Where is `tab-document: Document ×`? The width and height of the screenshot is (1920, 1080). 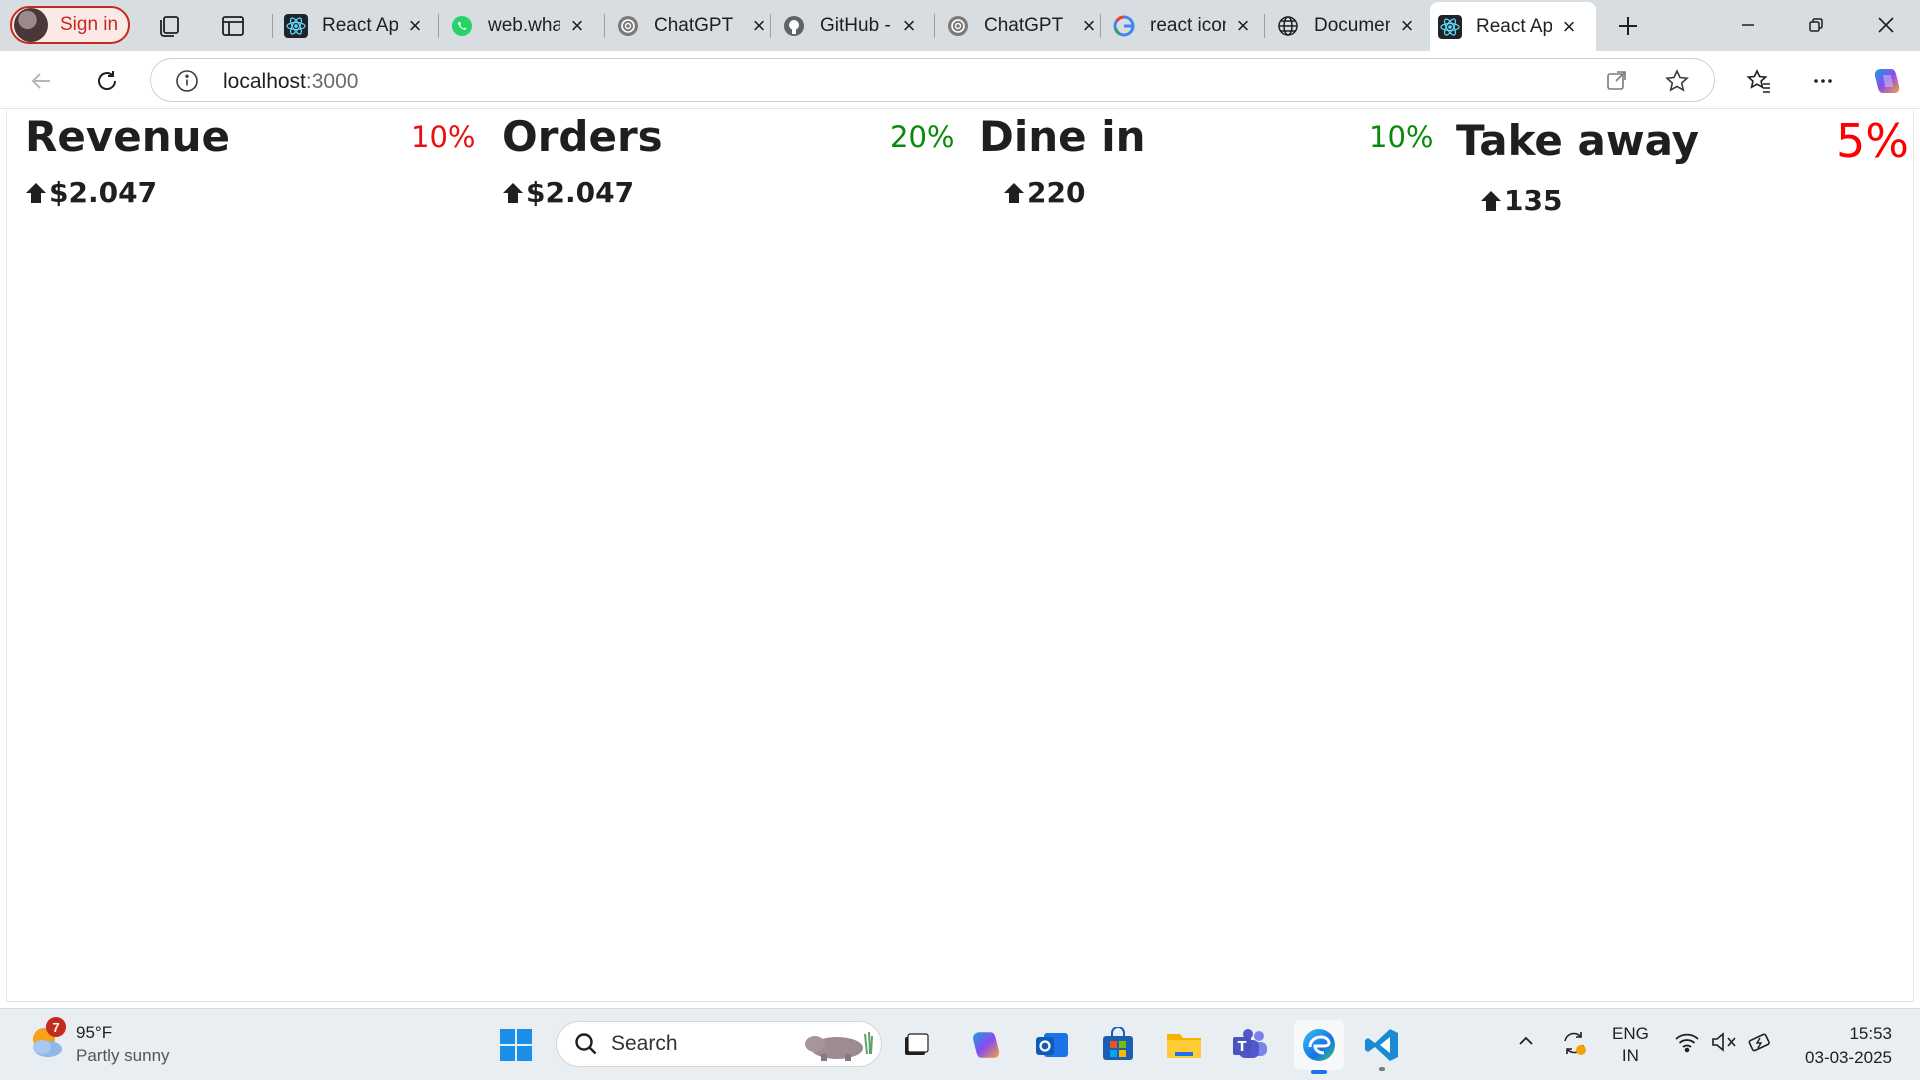 tab-document: Document × is located at coordinates (1343, 25).